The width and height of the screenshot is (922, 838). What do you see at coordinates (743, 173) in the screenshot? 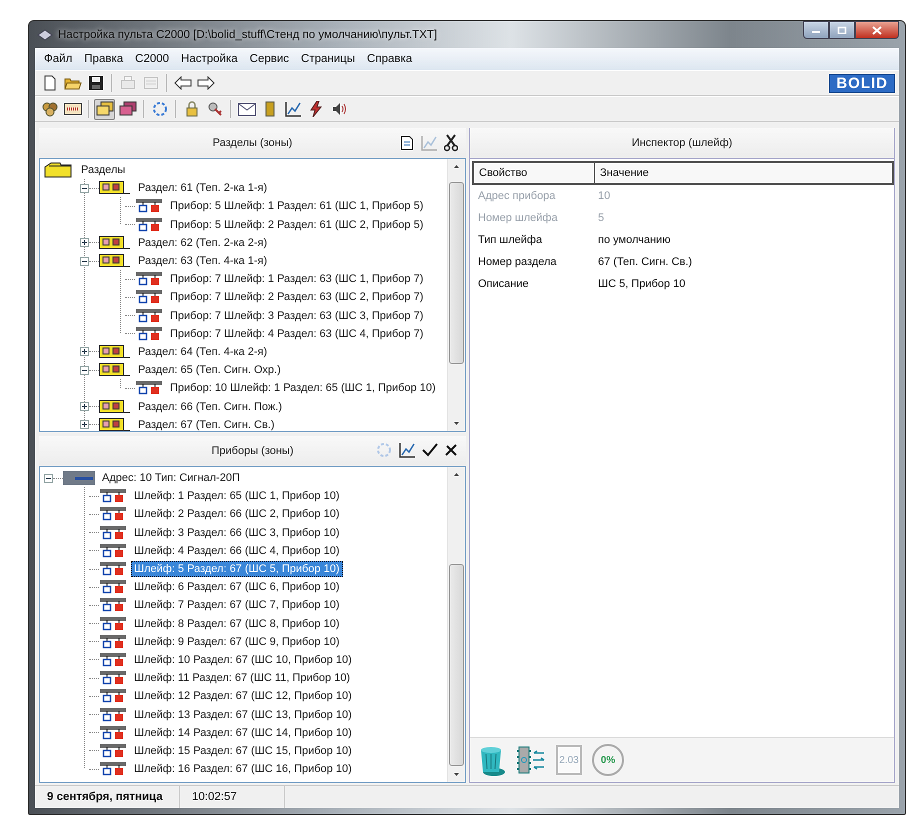
I see `column-header: Значение` at bounding box center [743, 173].